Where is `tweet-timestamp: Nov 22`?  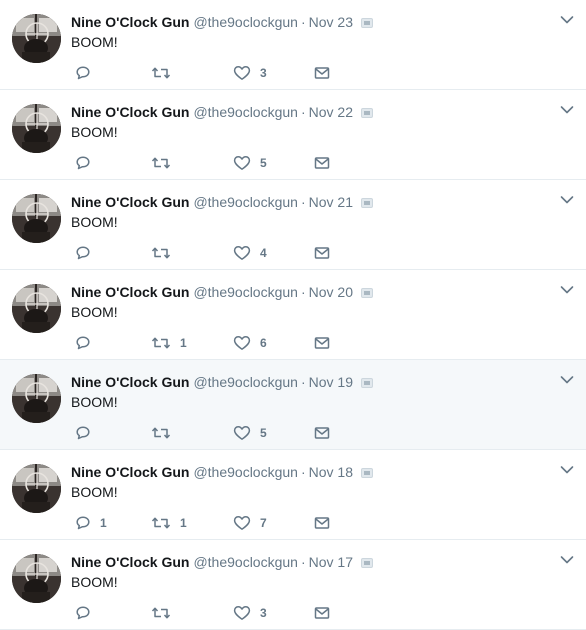
tweet-timestamp: Nov 22 is located at coordinates (331, 112).